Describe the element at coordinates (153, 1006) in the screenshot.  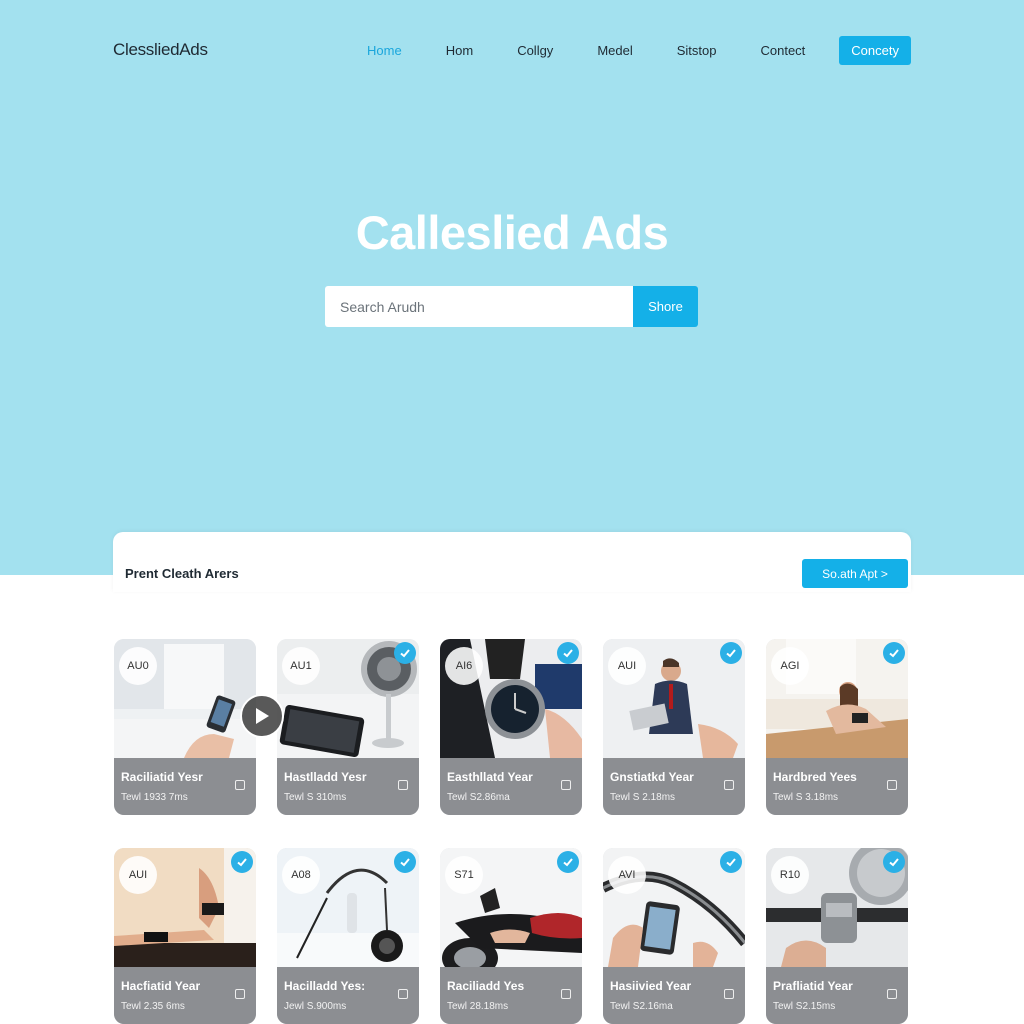
I see `listing-subtitle: Tewl 2.35 6ms` at that location.